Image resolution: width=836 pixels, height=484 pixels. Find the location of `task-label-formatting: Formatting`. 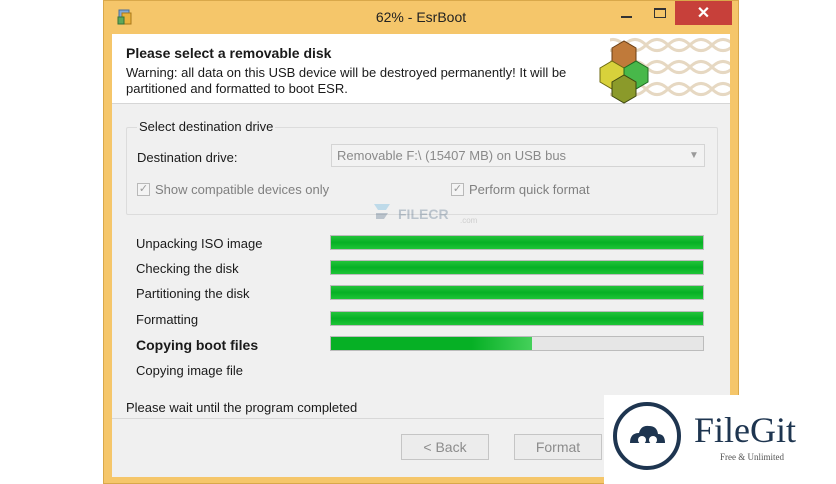

task-label-formatting: Formatting is located at coordinates (167, 319).